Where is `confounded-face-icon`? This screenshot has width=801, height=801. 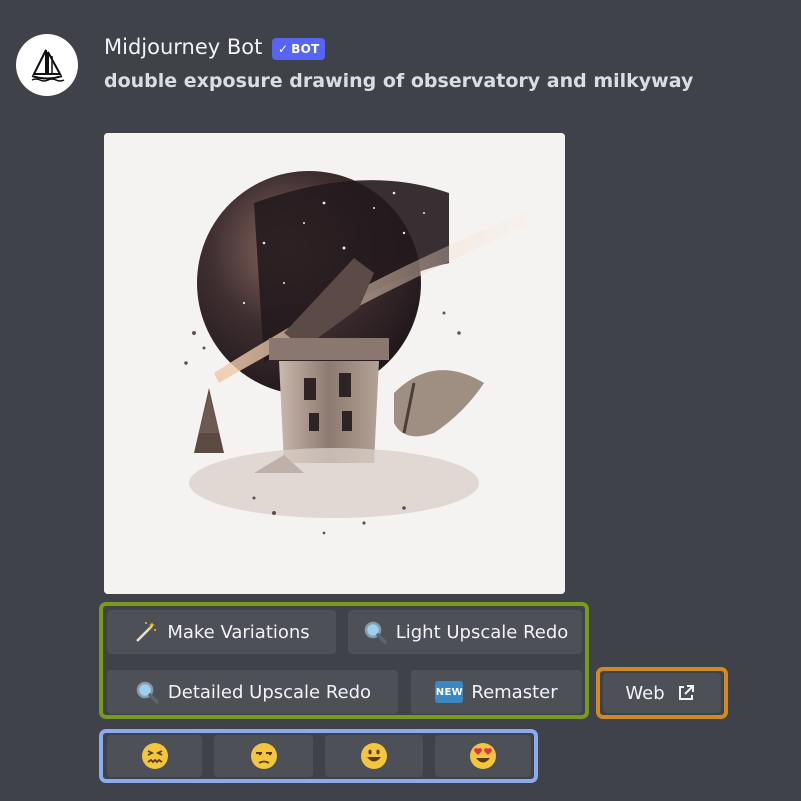 confounded-face-icon is located at coordinates (154, 756).